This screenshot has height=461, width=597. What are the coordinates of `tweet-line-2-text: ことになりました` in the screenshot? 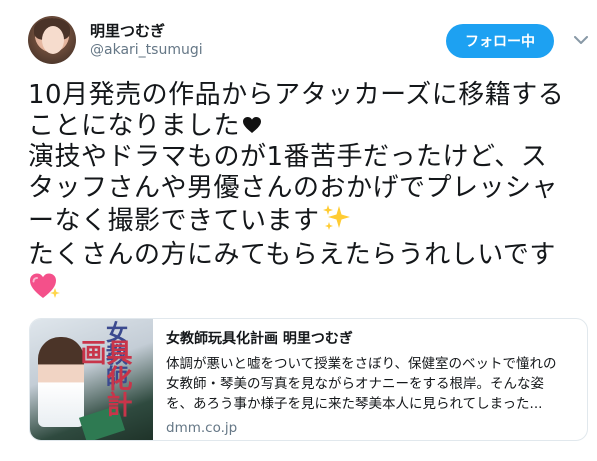 It's located at (134, 126).